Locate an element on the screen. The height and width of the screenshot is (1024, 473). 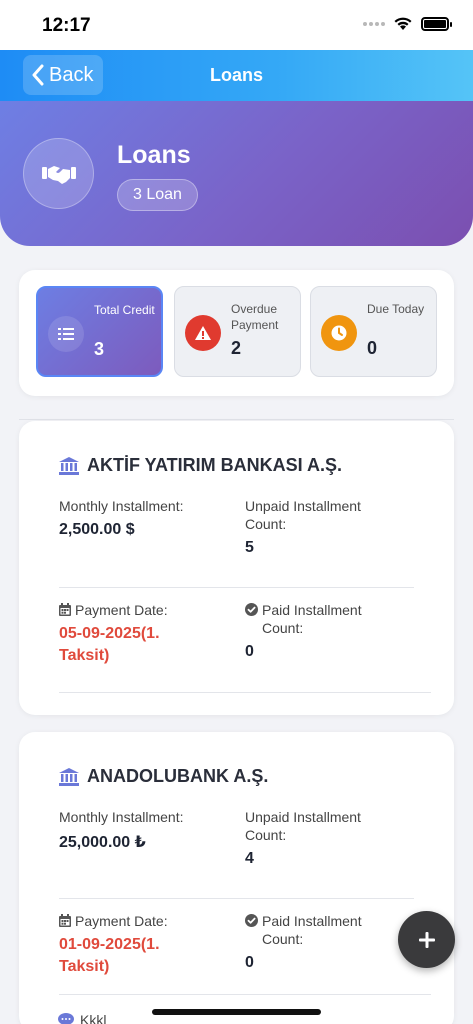
stat-value: 0 is located at coordinates (372, 348).